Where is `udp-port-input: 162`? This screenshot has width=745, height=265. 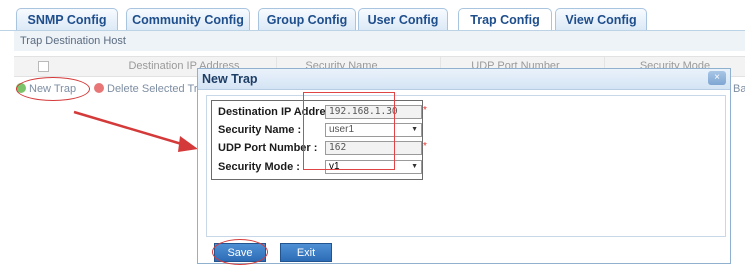 udp-port-input: 162 is located at coordinates (373, 148).